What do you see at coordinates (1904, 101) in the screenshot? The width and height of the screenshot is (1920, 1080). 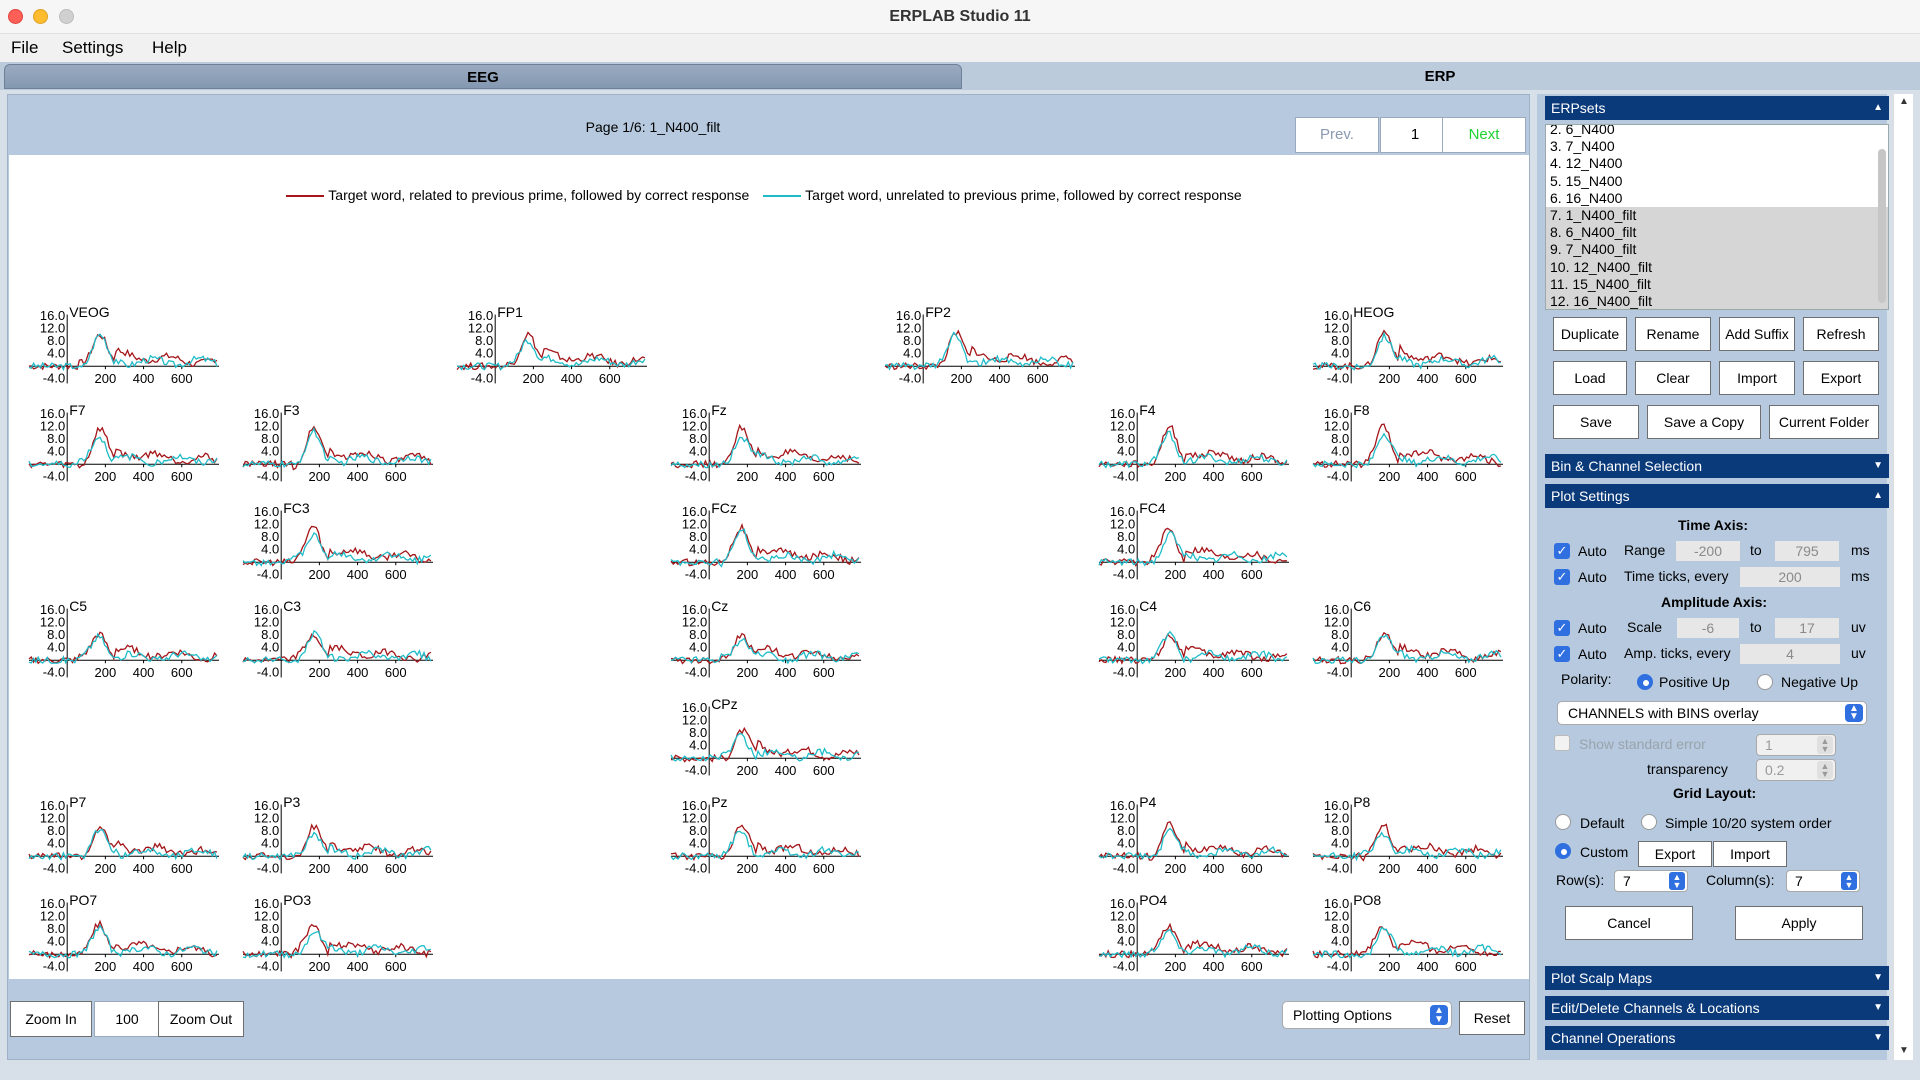 I see `scroll-up-icon: ▲` at bounding box center [1904, 101].